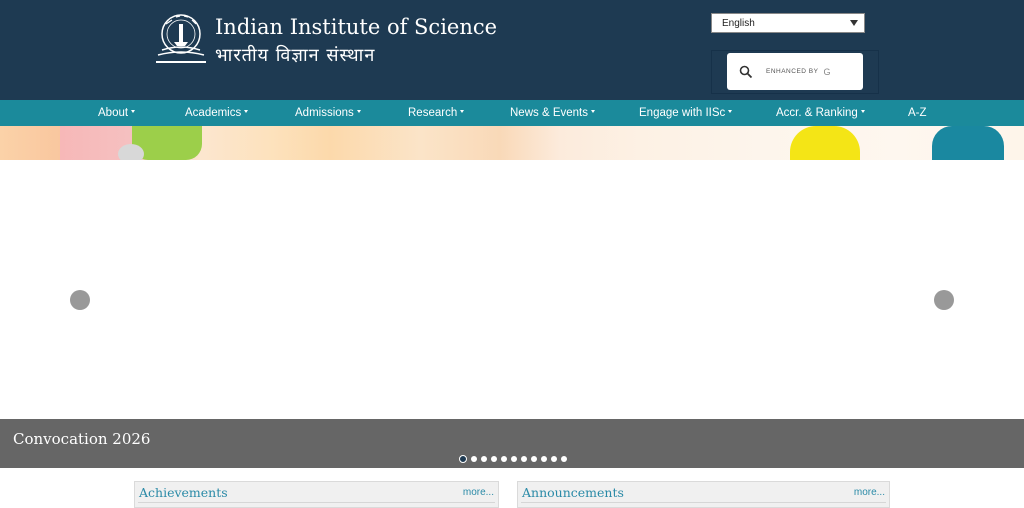  I want to click on announcements-title: Announcements, so click(573, 492).